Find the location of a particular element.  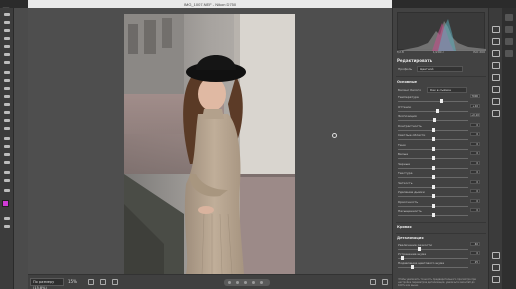

before-after-icon is located at coordinates (103, 282).